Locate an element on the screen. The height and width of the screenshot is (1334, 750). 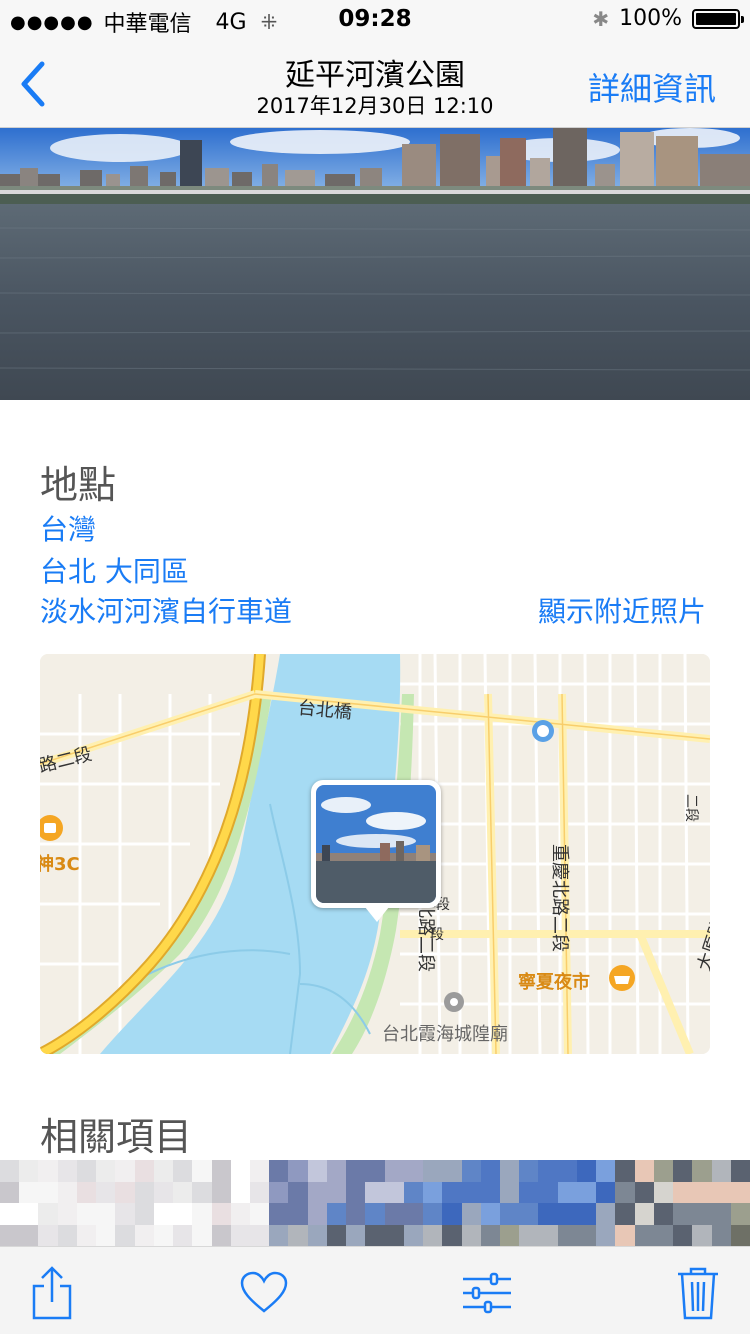
related-heading: 相關項目 is located at coordinates (116, 1137).